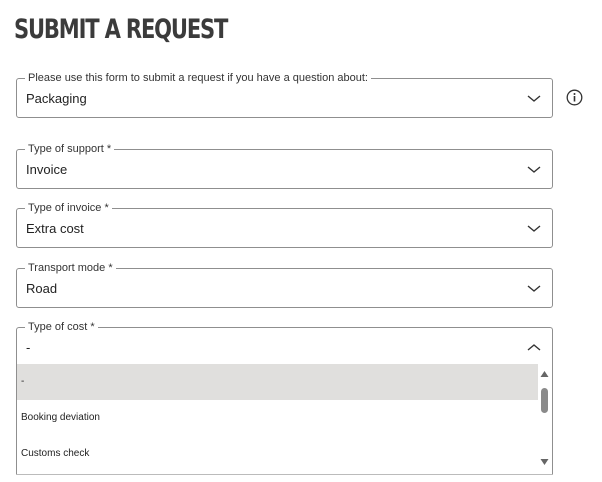 The image size is (602, 482). I want to click on type-of-support-select: Type of support * Invoice, so click(284, 165).